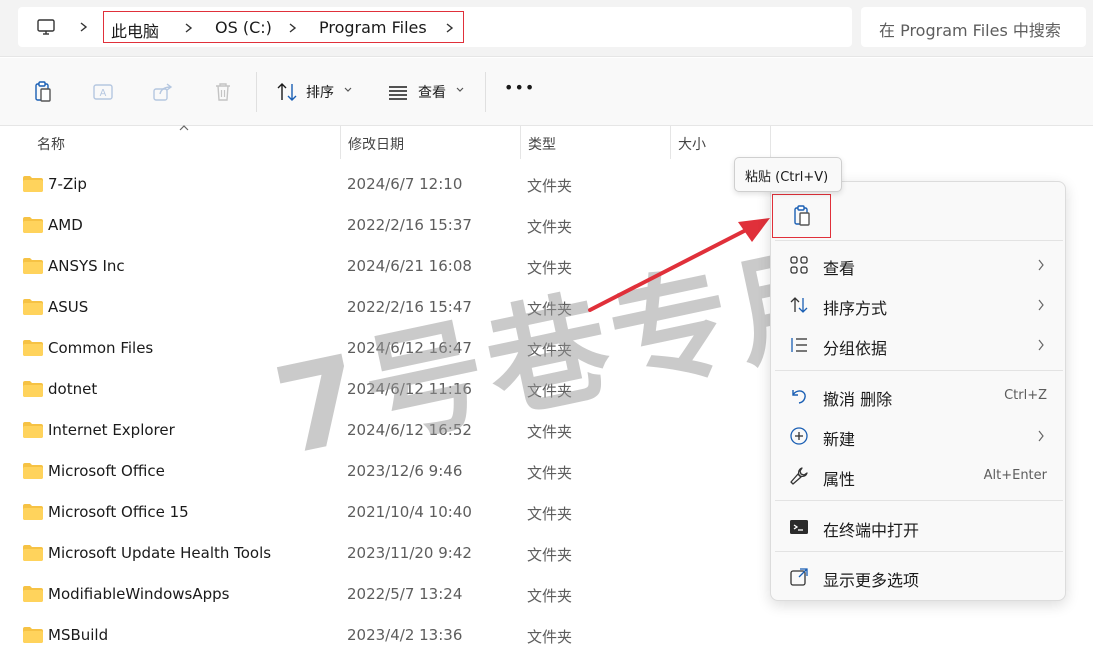 The width and height of the screenshot is (1093, 652). I want to click on menu-item-group-by: 分组依据, so click(919, 345).